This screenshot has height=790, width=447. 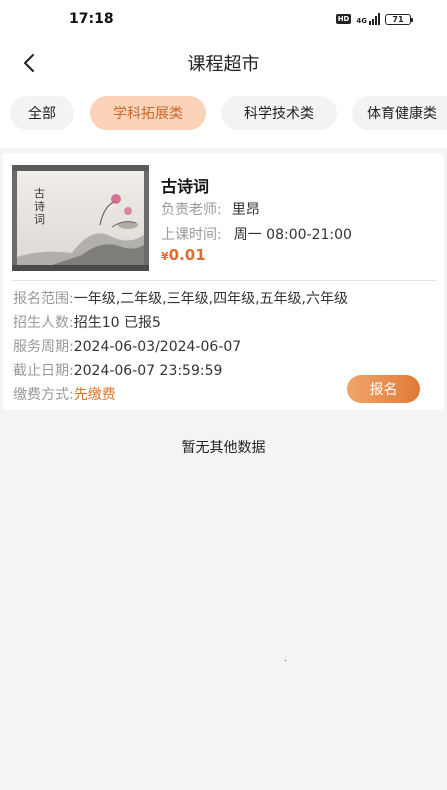 What do you see at coordinates (383, 389) in the screenshot?
I see `signup-button: 报名` at bounding box center [383, 389].